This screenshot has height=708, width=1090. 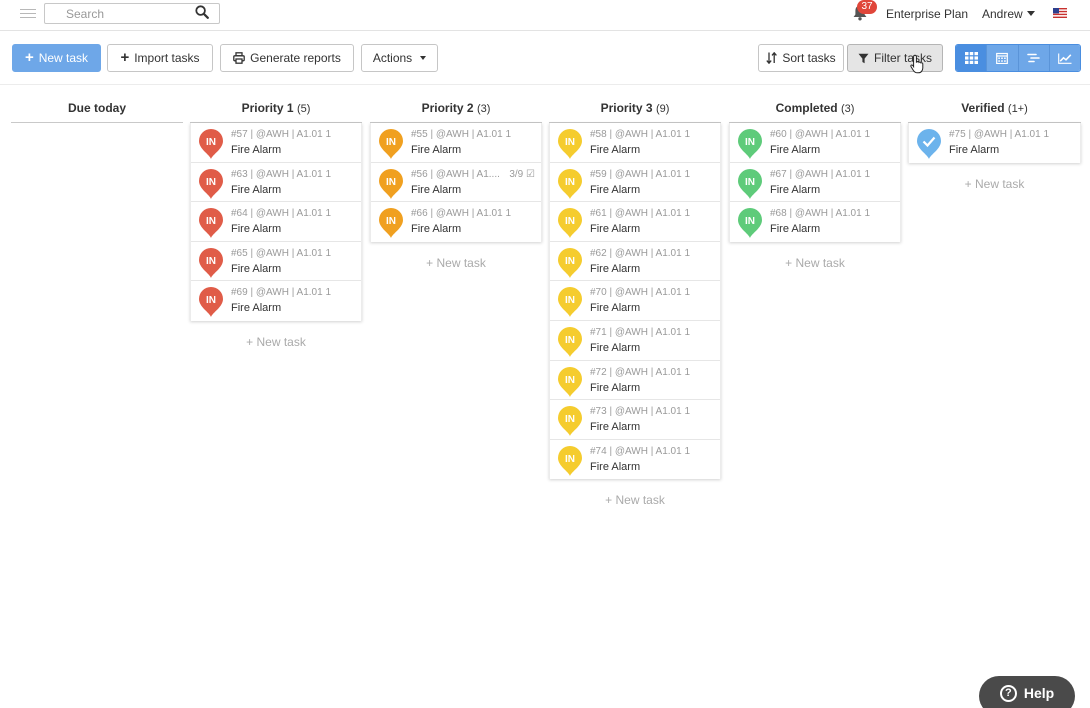 I want to click on column-count: (1+), so click(x=1017, y=109).